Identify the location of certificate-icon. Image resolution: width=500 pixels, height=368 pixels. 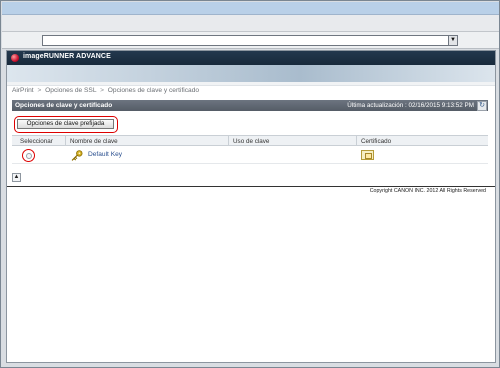
(367, 154).